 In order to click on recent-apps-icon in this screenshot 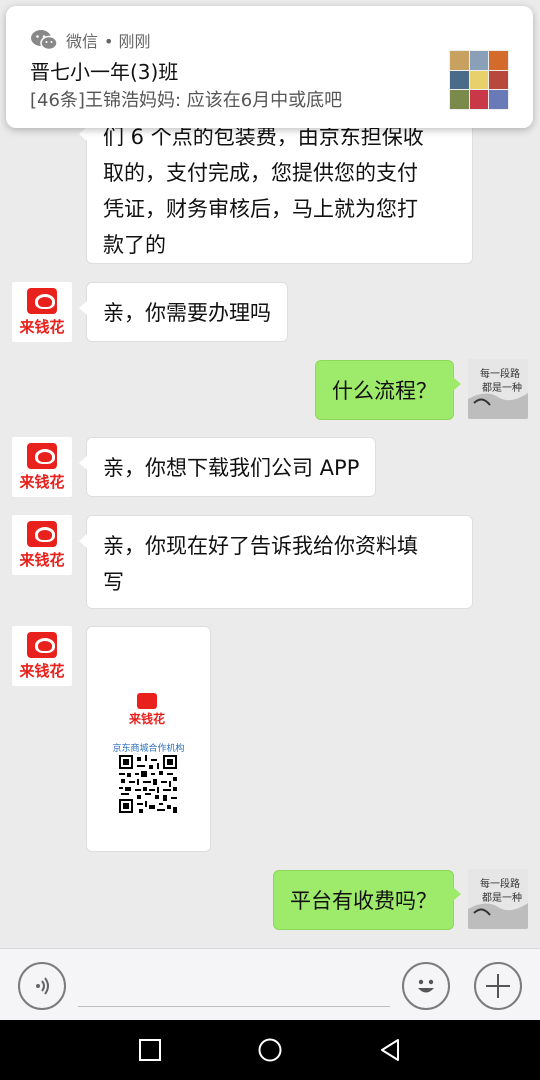, I will do `click(150, 1050)`.